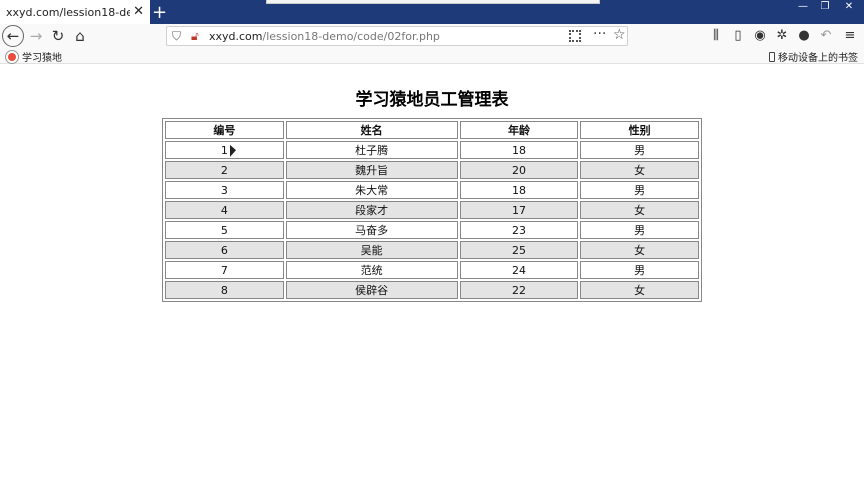 The height and width of the screenshot is (486, 864). I want to click on library-icon: ⫼, so click(716, 35).